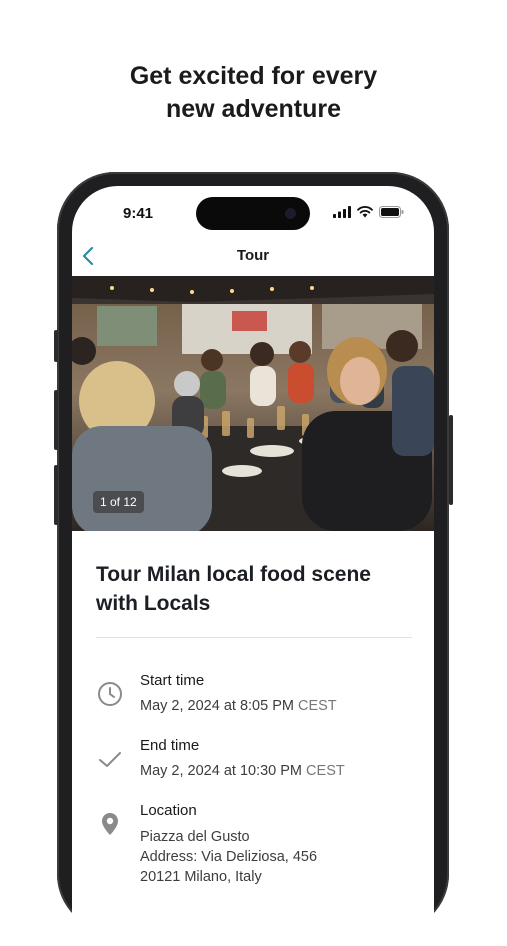 The width and height of the screenshot is (507, 946). Describe the element at coordinates (290, 213) in the screenshot. I see `camera-icon` at that location.